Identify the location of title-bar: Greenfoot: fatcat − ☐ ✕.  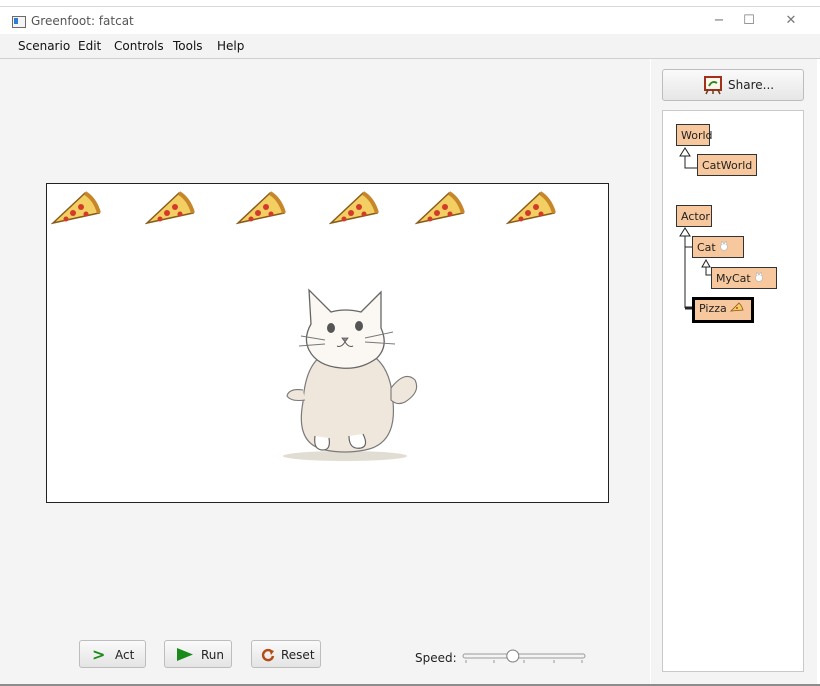
(410, 20).